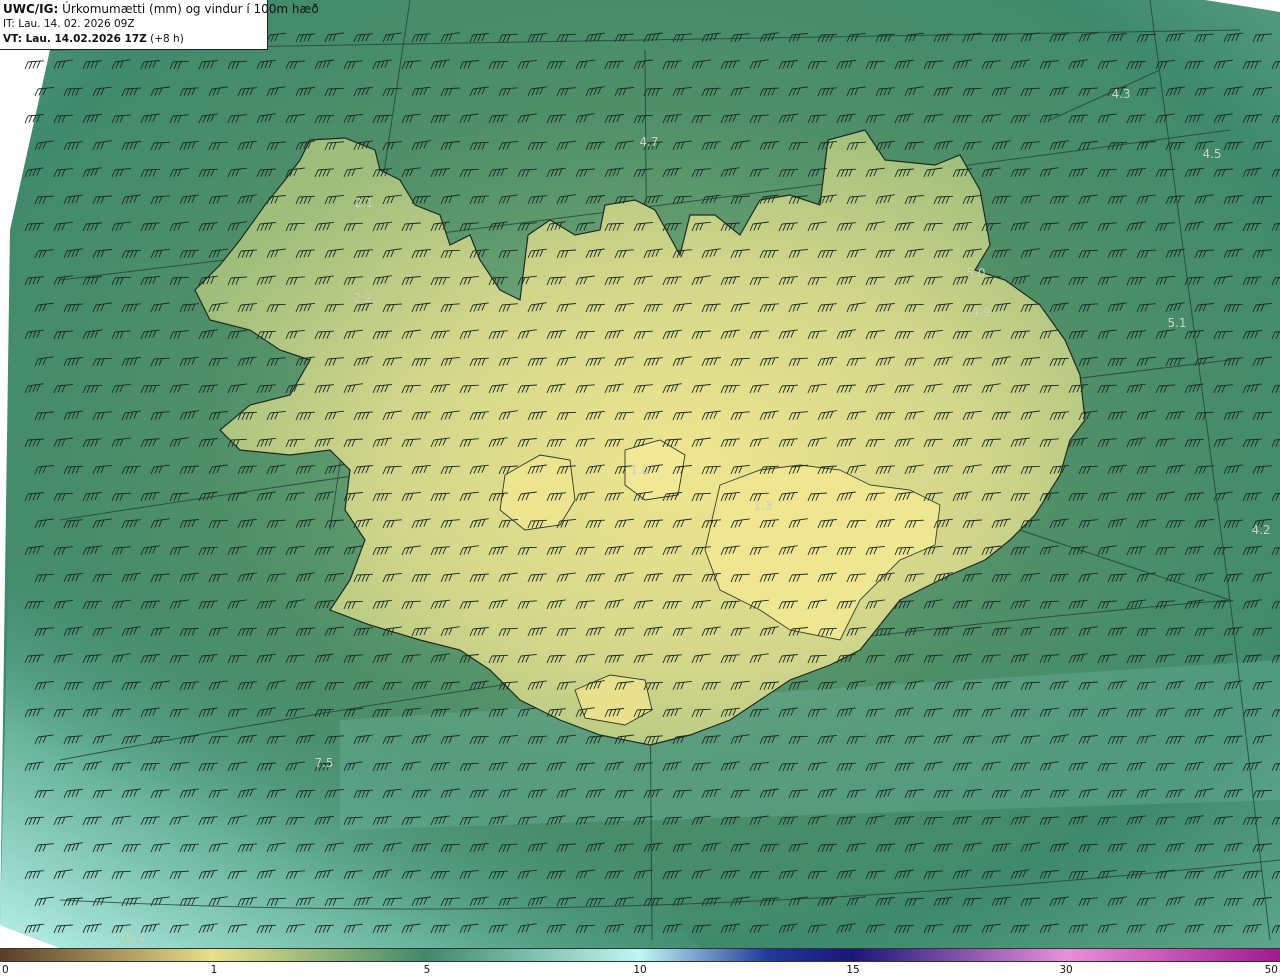 Image resolution: width=1280 pixels, height=978 pixels. What do you see at coordinates (1212, 154) in the screenshot?
I see `map-value-label: 4.5` at bounding box center [1212, 154].